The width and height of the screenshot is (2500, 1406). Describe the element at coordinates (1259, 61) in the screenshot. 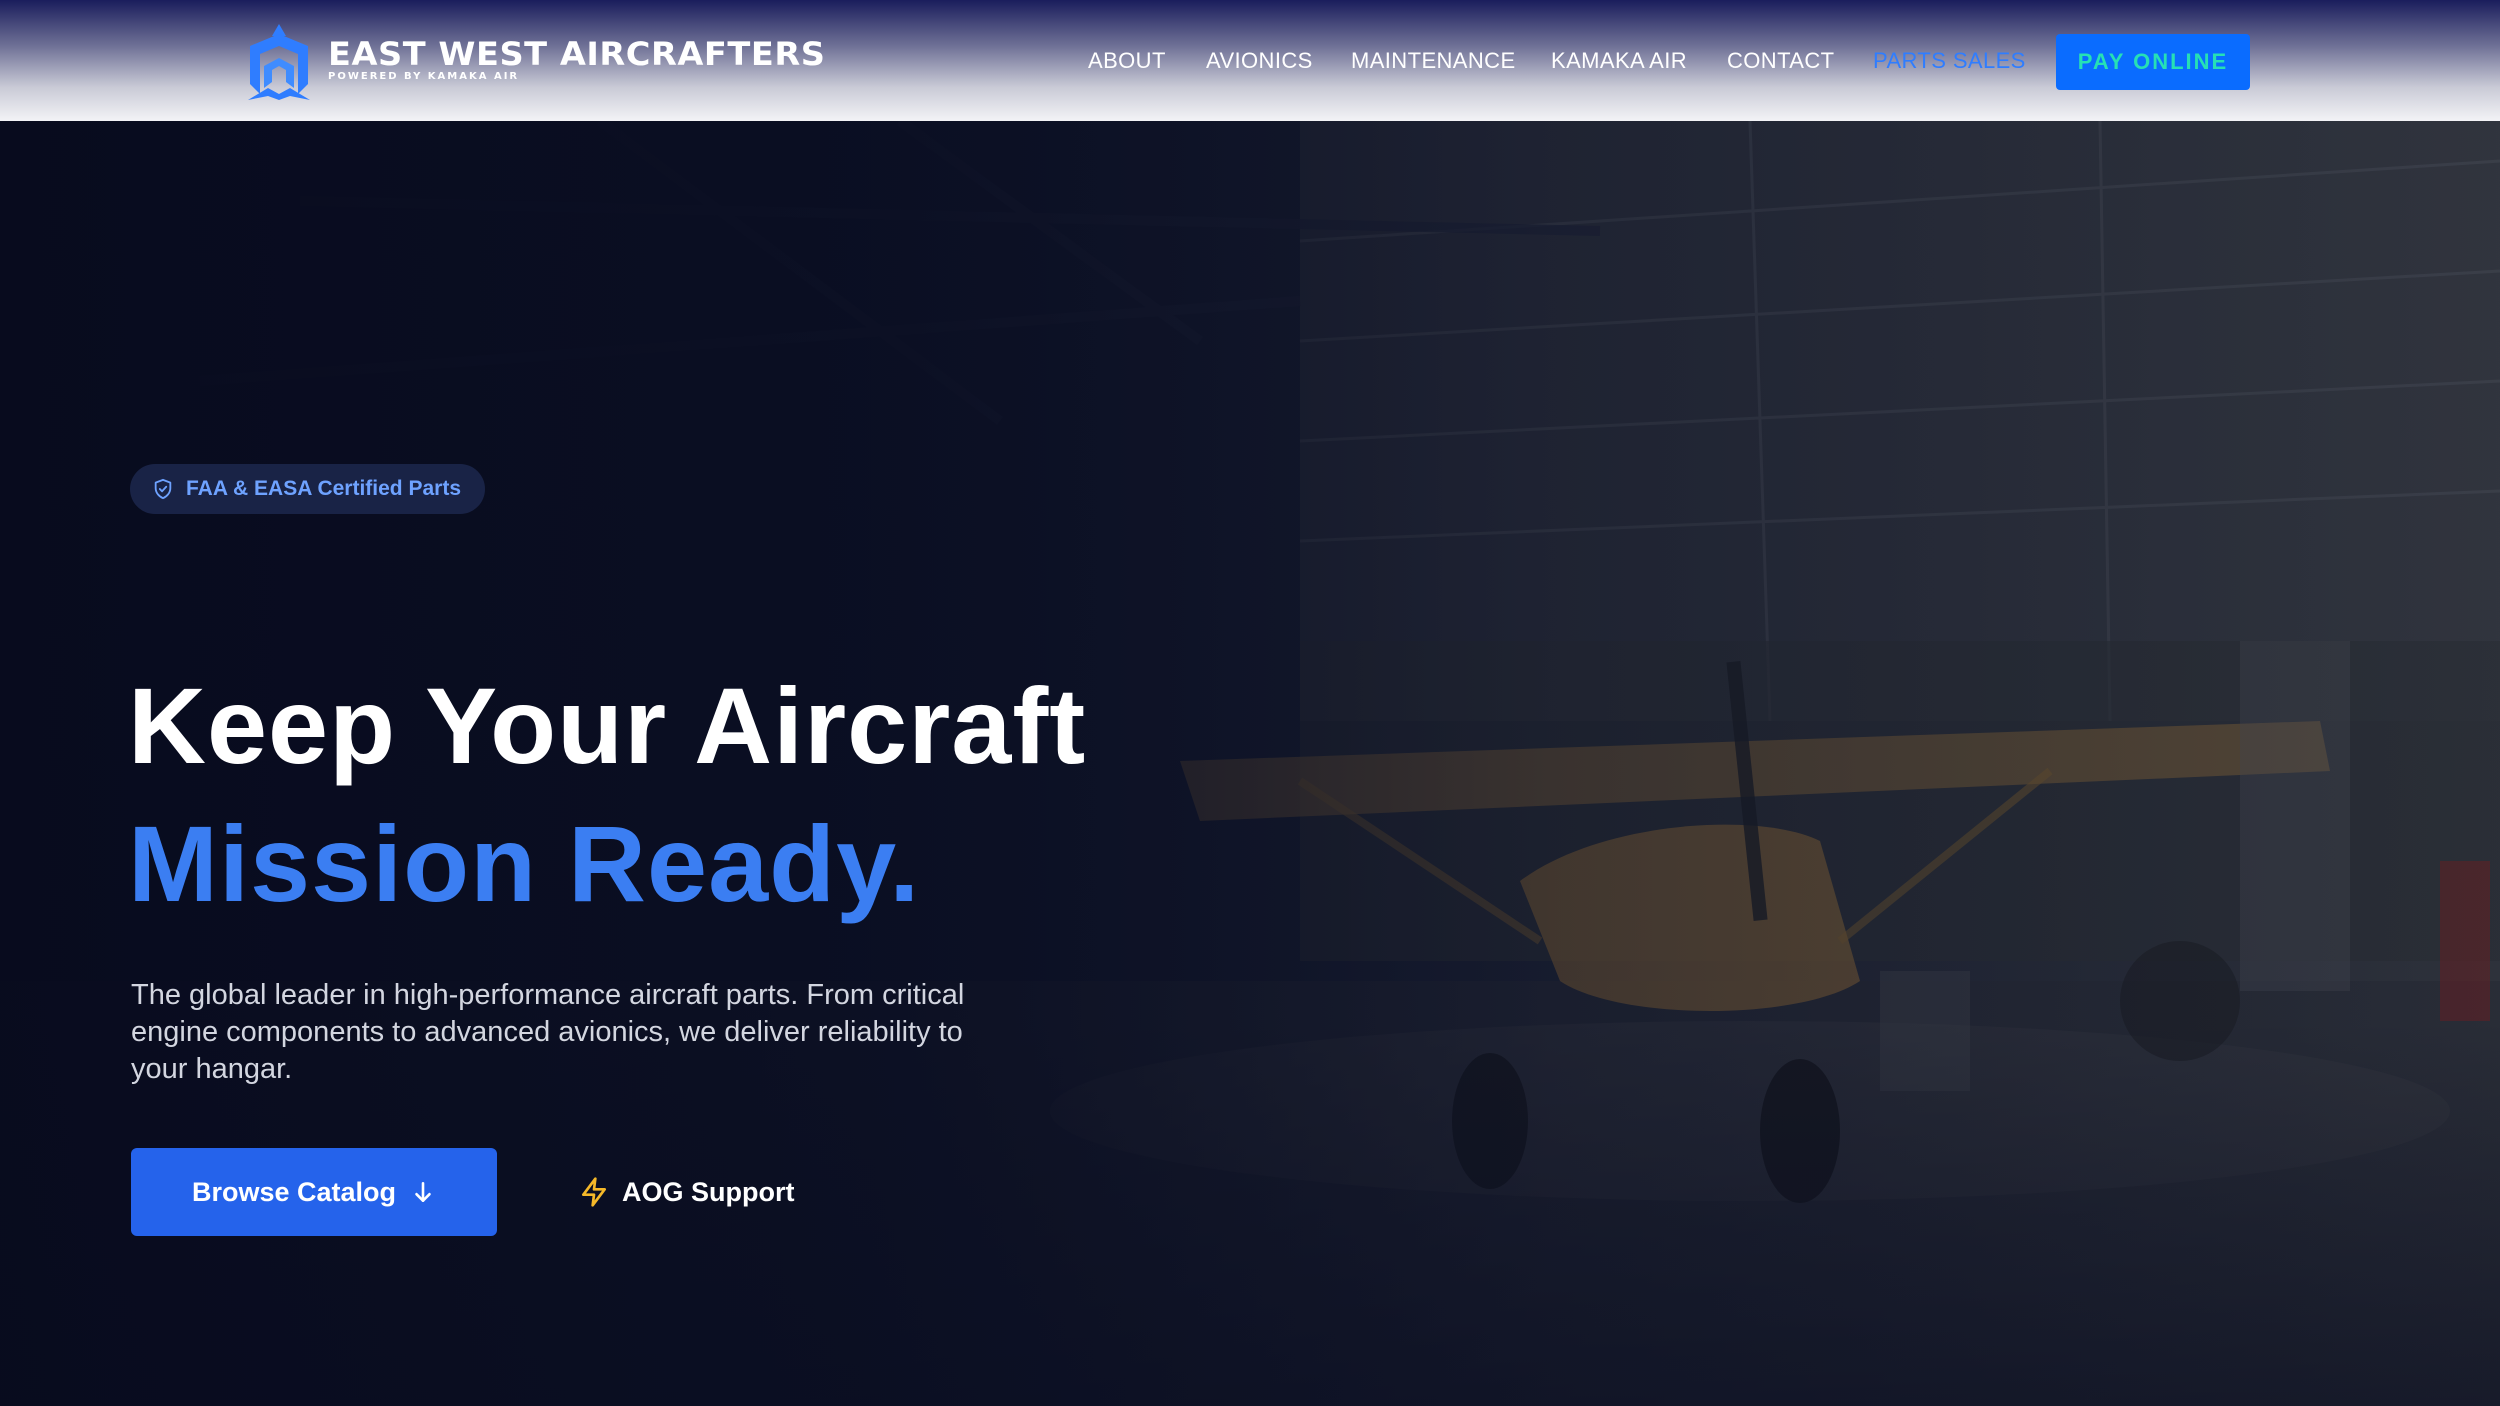

I see `nav-item-avionics: AVIONICS` at that location.